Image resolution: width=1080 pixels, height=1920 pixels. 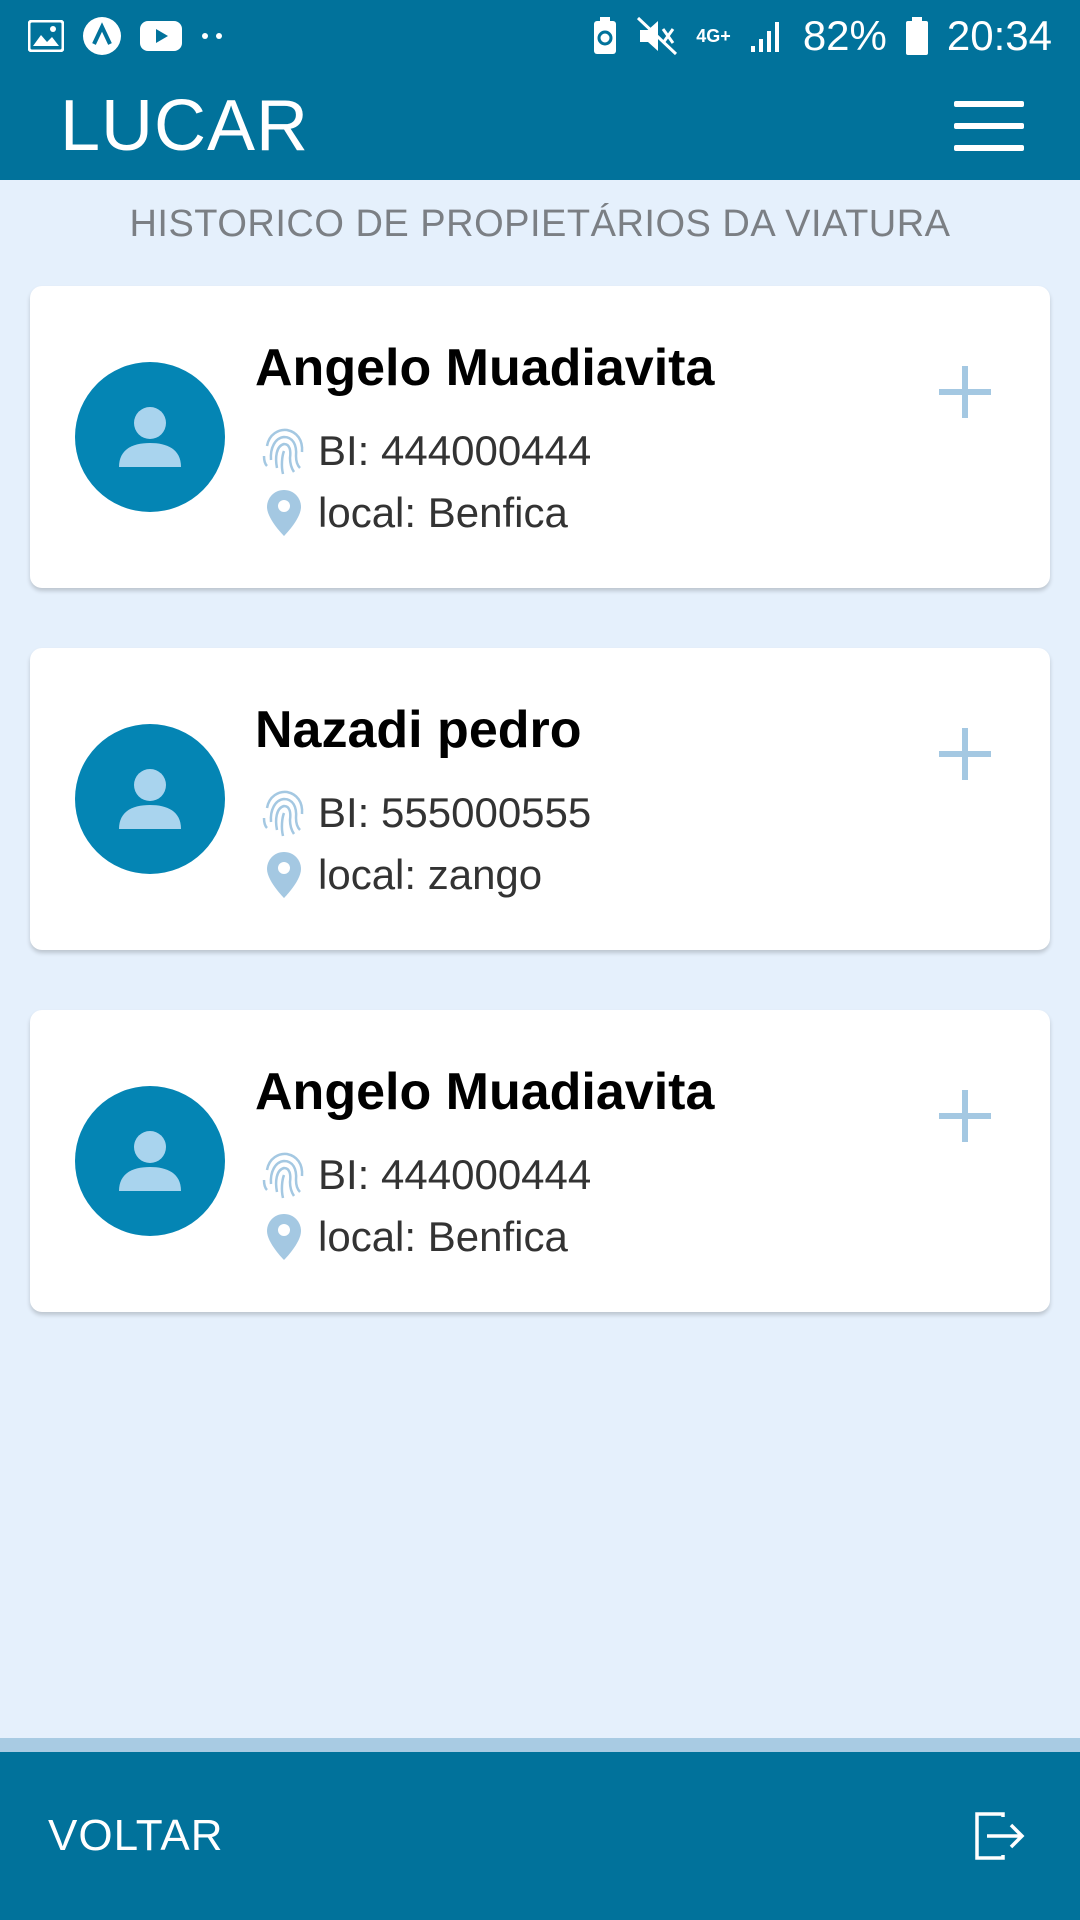 I want to click on owner-location-row: local: zango, so click(x=401, y=875).